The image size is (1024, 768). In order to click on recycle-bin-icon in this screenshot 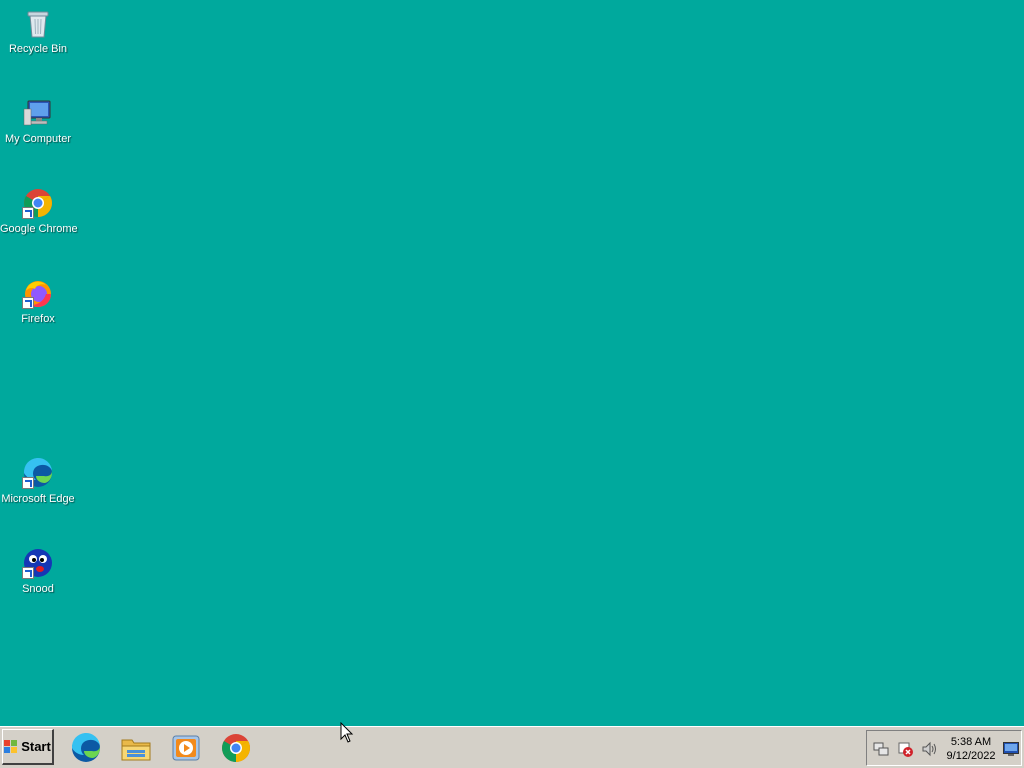, I will do `click(38, 23)`.